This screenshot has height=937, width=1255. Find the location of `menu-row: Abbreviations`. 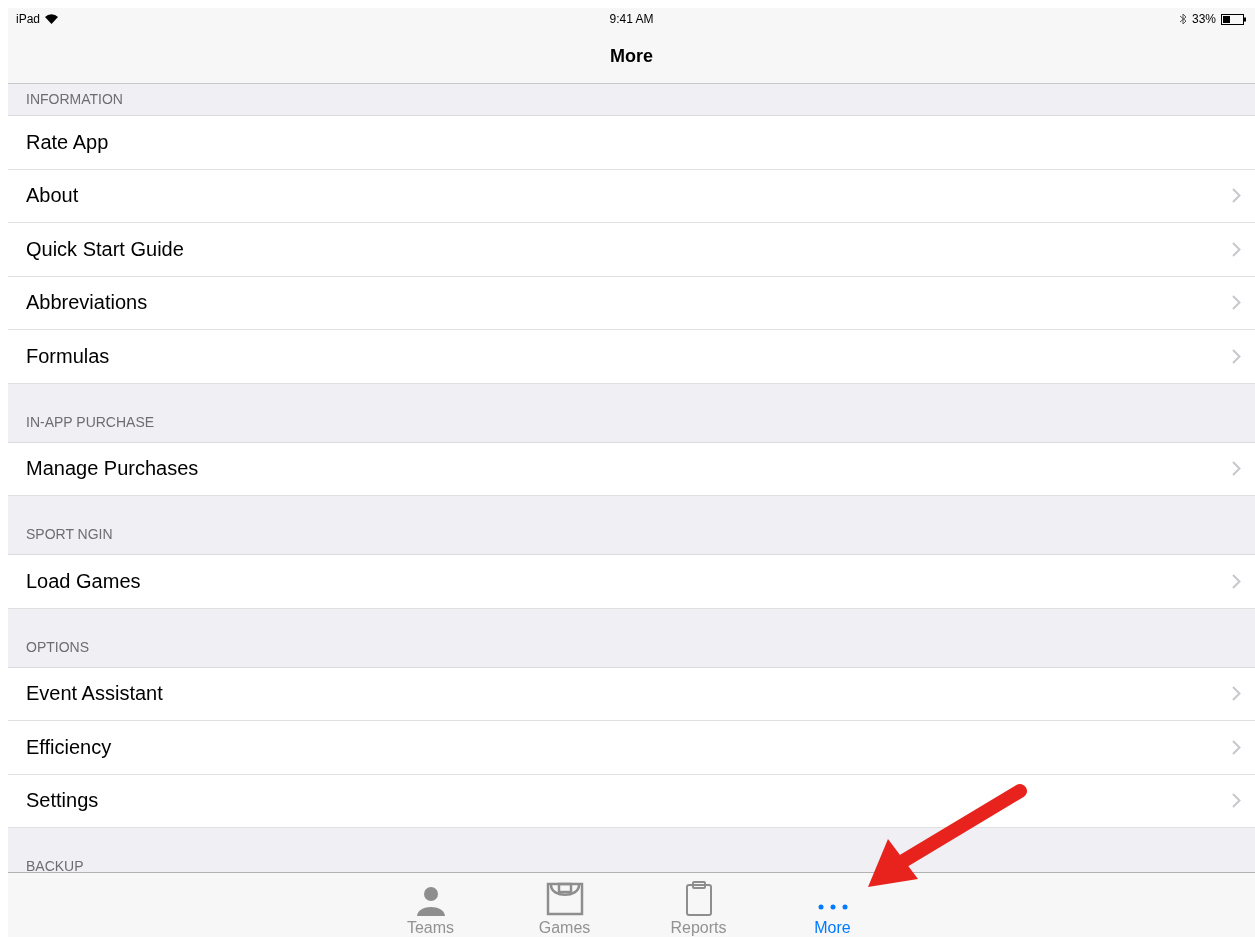

menu-row: Abbreviations is located at coordinates (631, 303).